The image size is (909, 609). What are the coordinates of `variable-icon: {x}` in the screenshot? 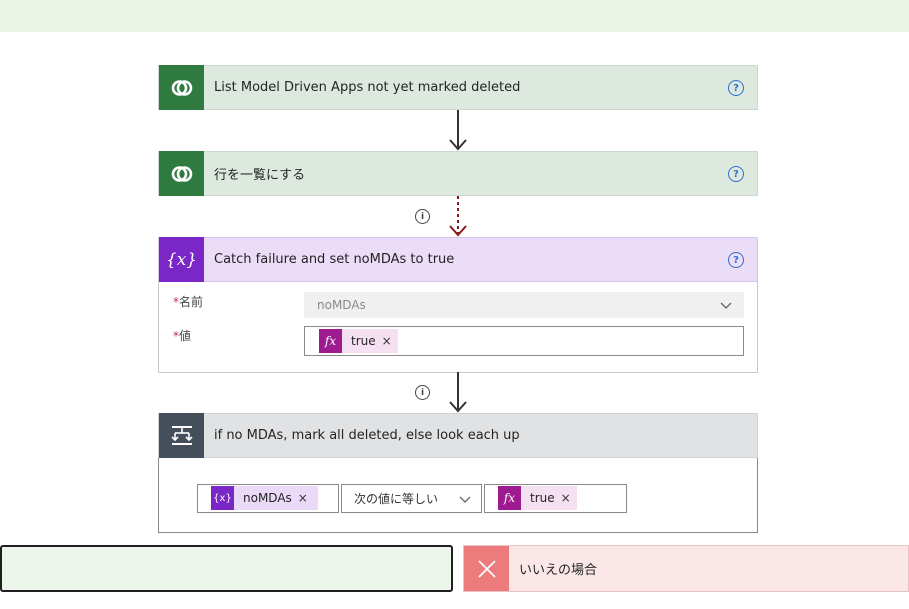 It's located at (181, 259).